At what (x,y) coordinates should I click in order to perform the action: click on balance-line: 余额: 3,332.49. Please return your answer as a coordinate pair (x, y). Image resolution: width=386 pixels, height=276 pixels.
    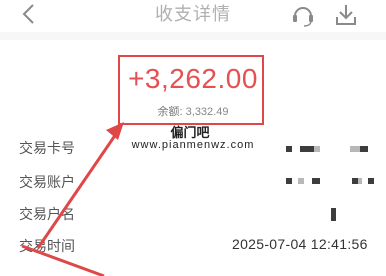
    Looking at the image, I should click on (193, 111).